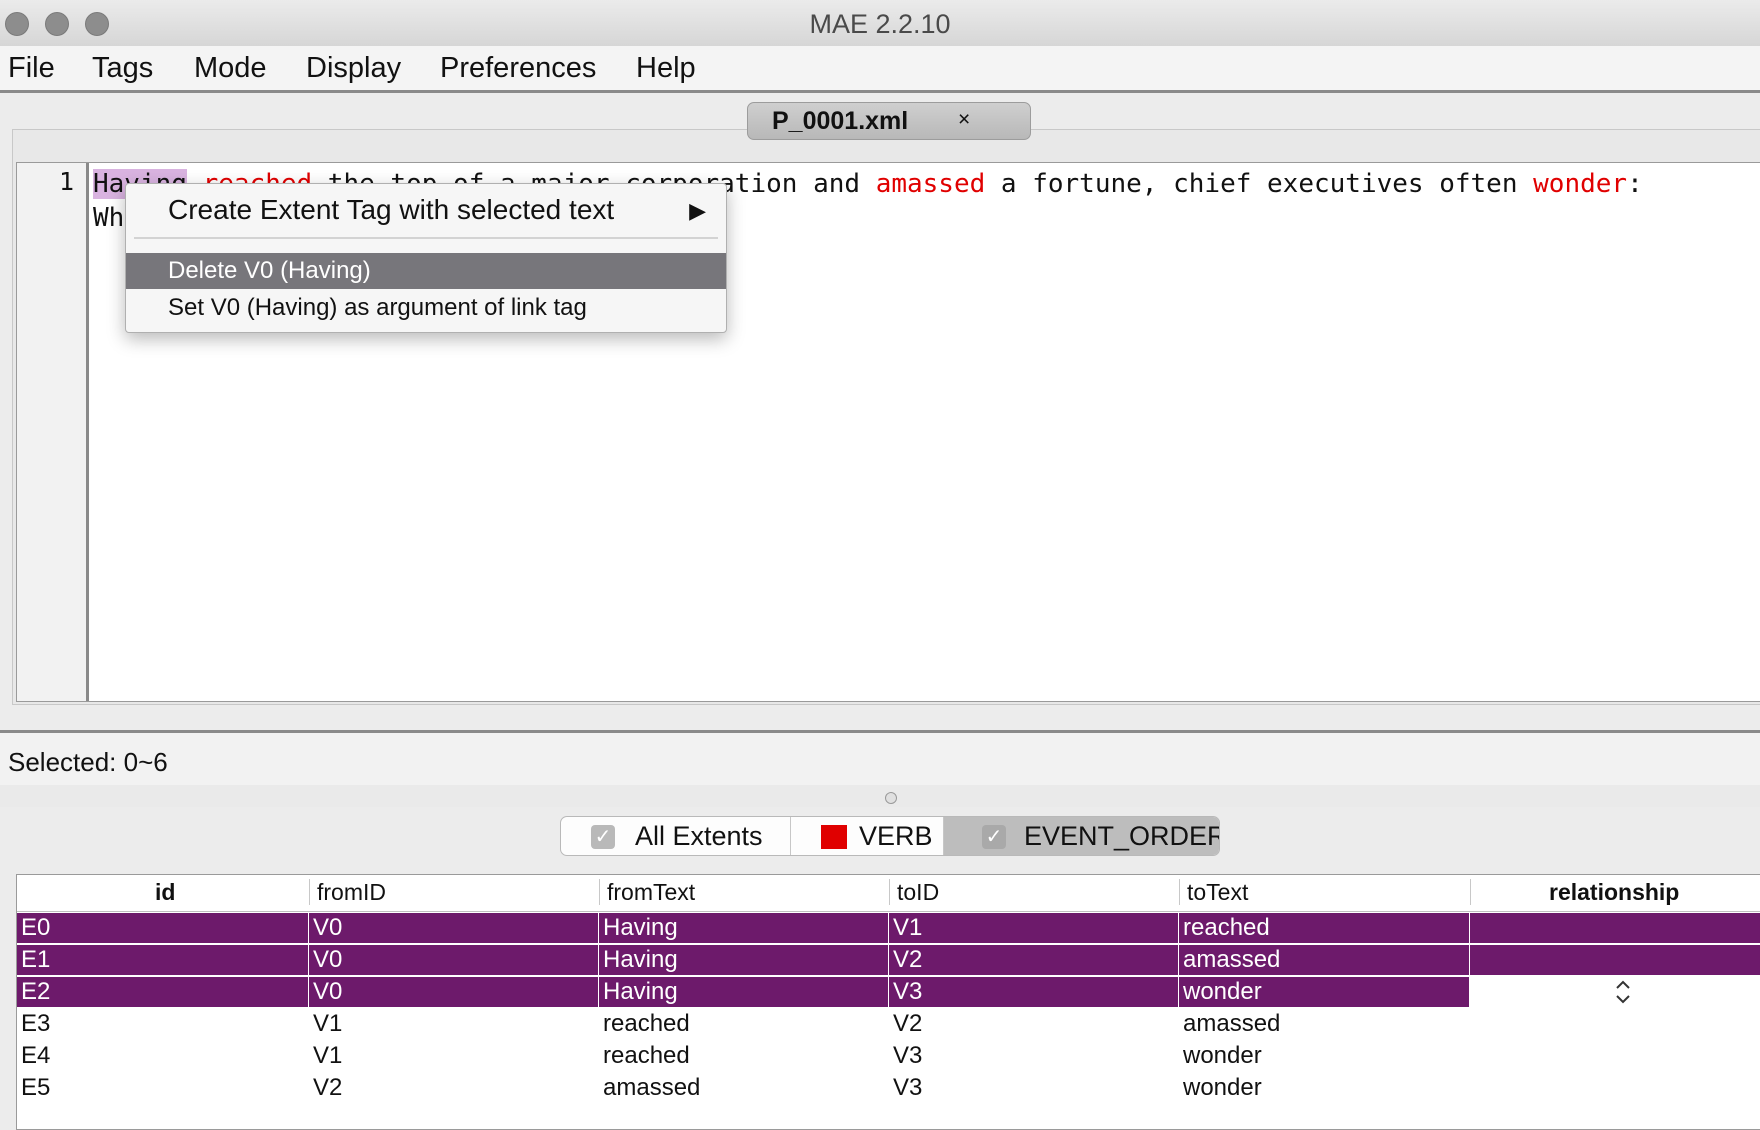 The image size is (1760, 1130). I want to click on menu-mode: Mode, so click(230, 68).